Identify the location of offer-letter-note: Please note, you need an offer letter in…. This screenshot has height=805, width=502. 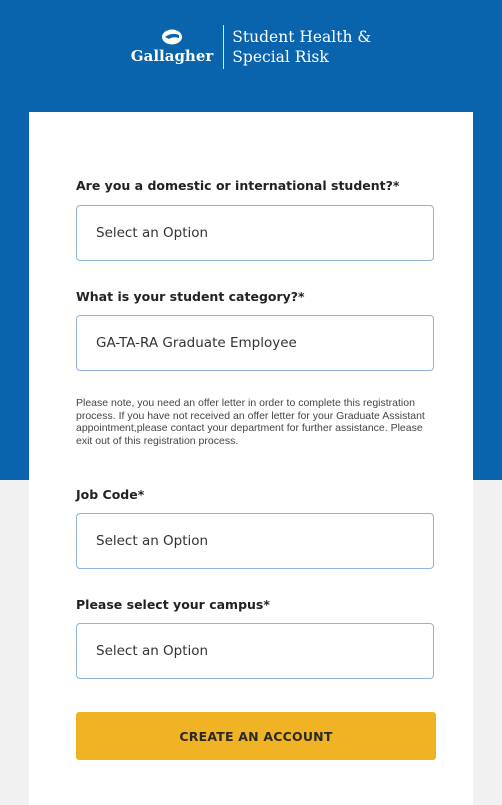
(250, 422).